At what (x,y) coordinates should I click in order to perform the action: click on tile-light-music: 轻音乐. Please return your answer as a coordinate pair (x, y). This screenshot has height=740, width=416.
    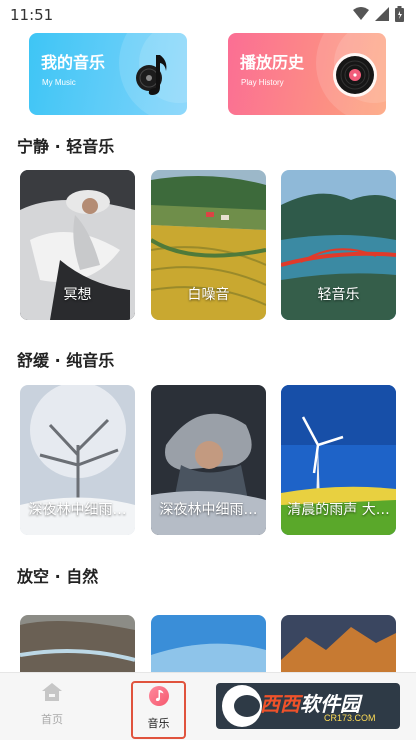
    Looking at the image, I should click on (338, 245).